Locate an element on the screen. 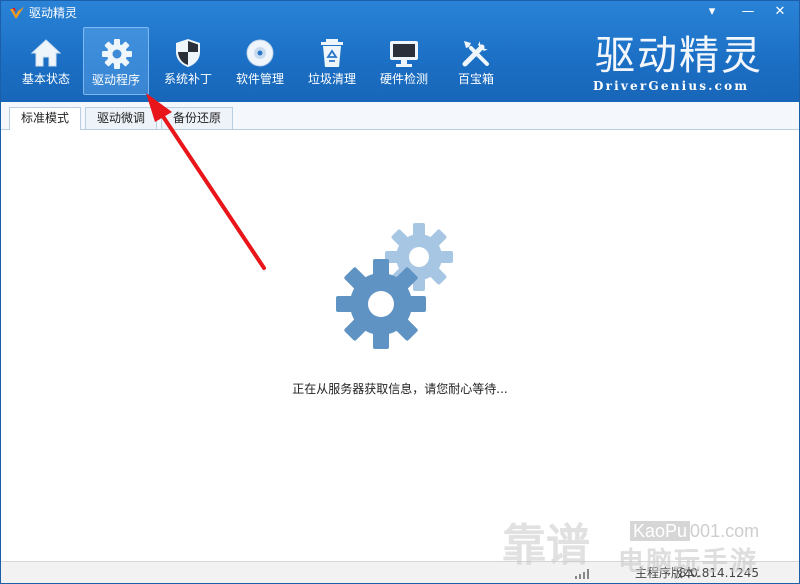  toolbar-item-label: 系统补丁 is located at coordinates (187, 79).